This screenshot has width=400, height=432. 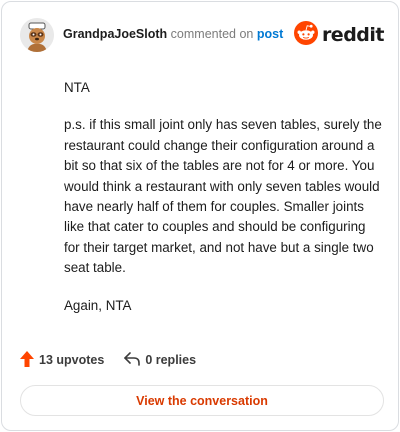 What do you see at coordinates (37, 35) in the screenshot?
I see `sloth-avatar-icon` at bounding box center [37, 35].